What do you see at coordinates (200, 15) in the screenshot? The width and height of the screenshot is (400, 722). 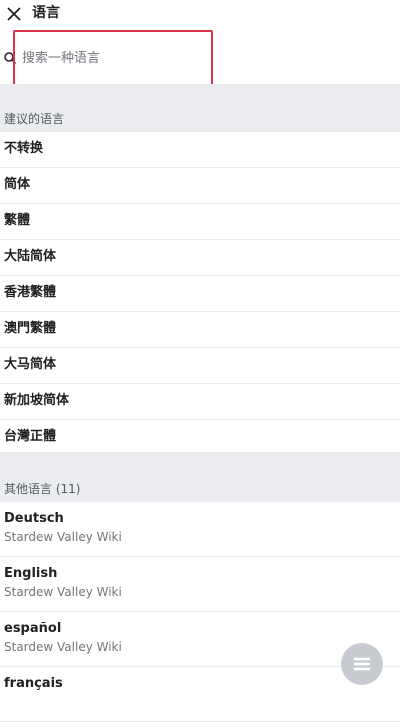 I see `top-bar: 语言` at bounding box center [200, 15].